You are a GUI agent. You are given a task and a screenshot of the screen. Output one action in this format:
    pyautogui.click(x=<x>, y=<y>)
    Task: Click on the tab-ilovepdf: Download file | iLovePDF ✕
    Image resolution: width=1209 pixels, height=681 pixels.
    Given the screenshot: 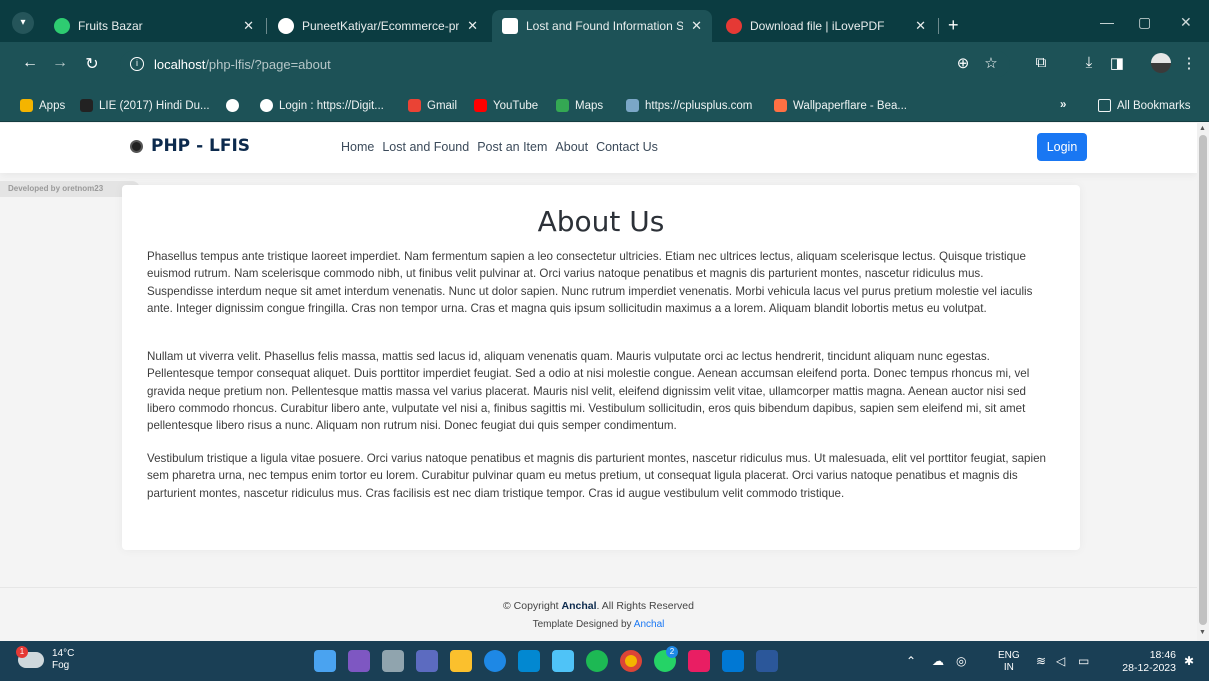 What is the action you would take?
    pyautogui.click(x=826, y=26)
    